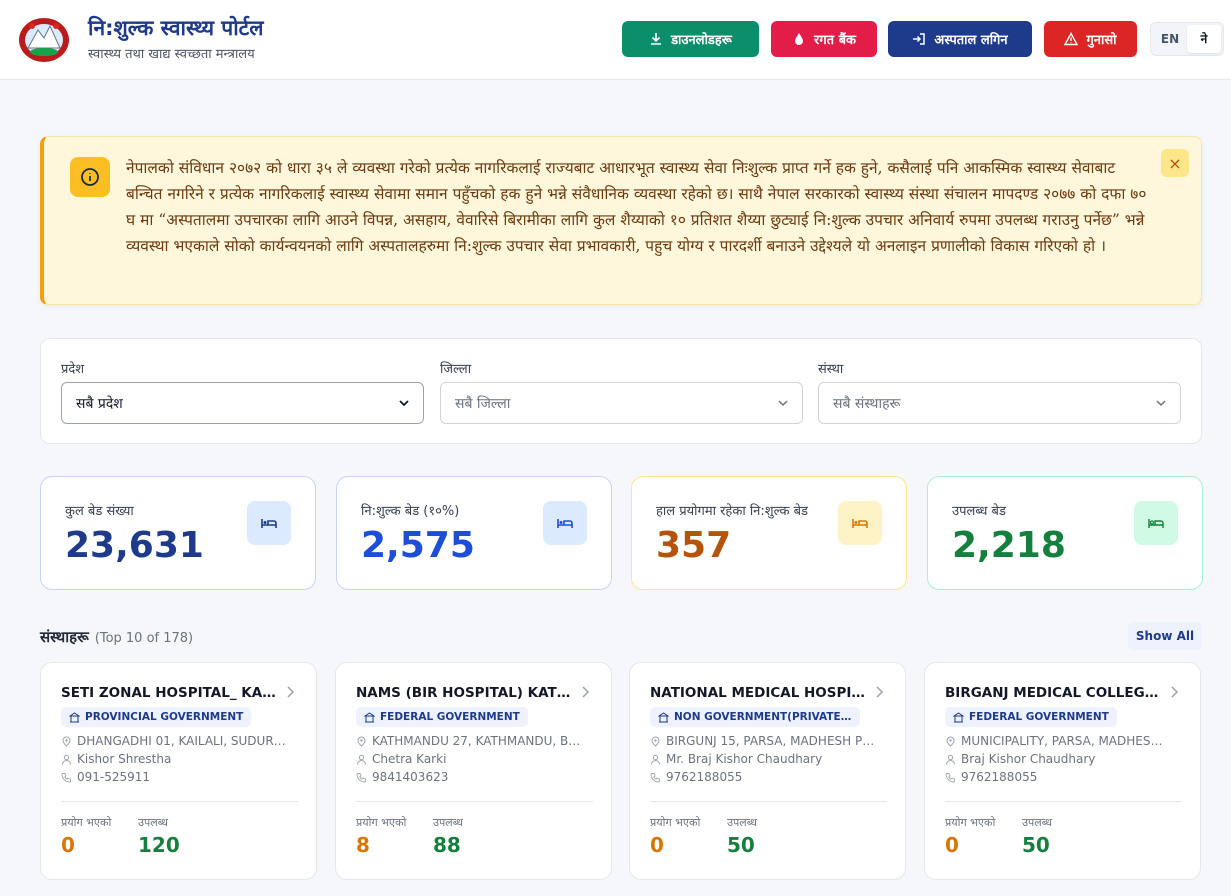 The width and height of the screenshot is (1231, 896). What do you see at coordinates (474, 533) in the screenshot?
I see `stat-free-beds: नि:शुल्क बेड (१०%) 2,575` at bounding box center [474, 533].